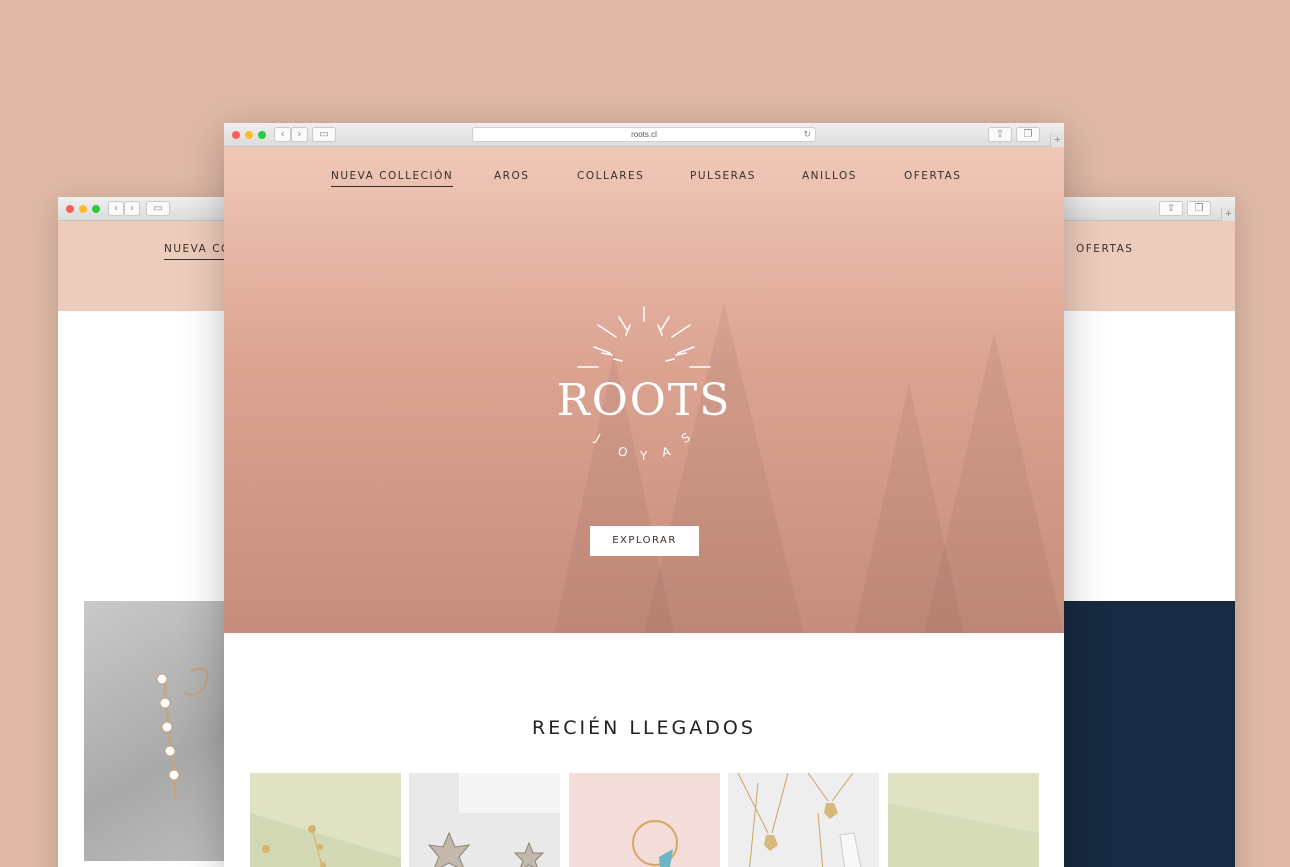  I want to click on browser-toolbar: ‹ › ▭ roots.cl ↻ ⇪ ❐ +, so click(644, 135).